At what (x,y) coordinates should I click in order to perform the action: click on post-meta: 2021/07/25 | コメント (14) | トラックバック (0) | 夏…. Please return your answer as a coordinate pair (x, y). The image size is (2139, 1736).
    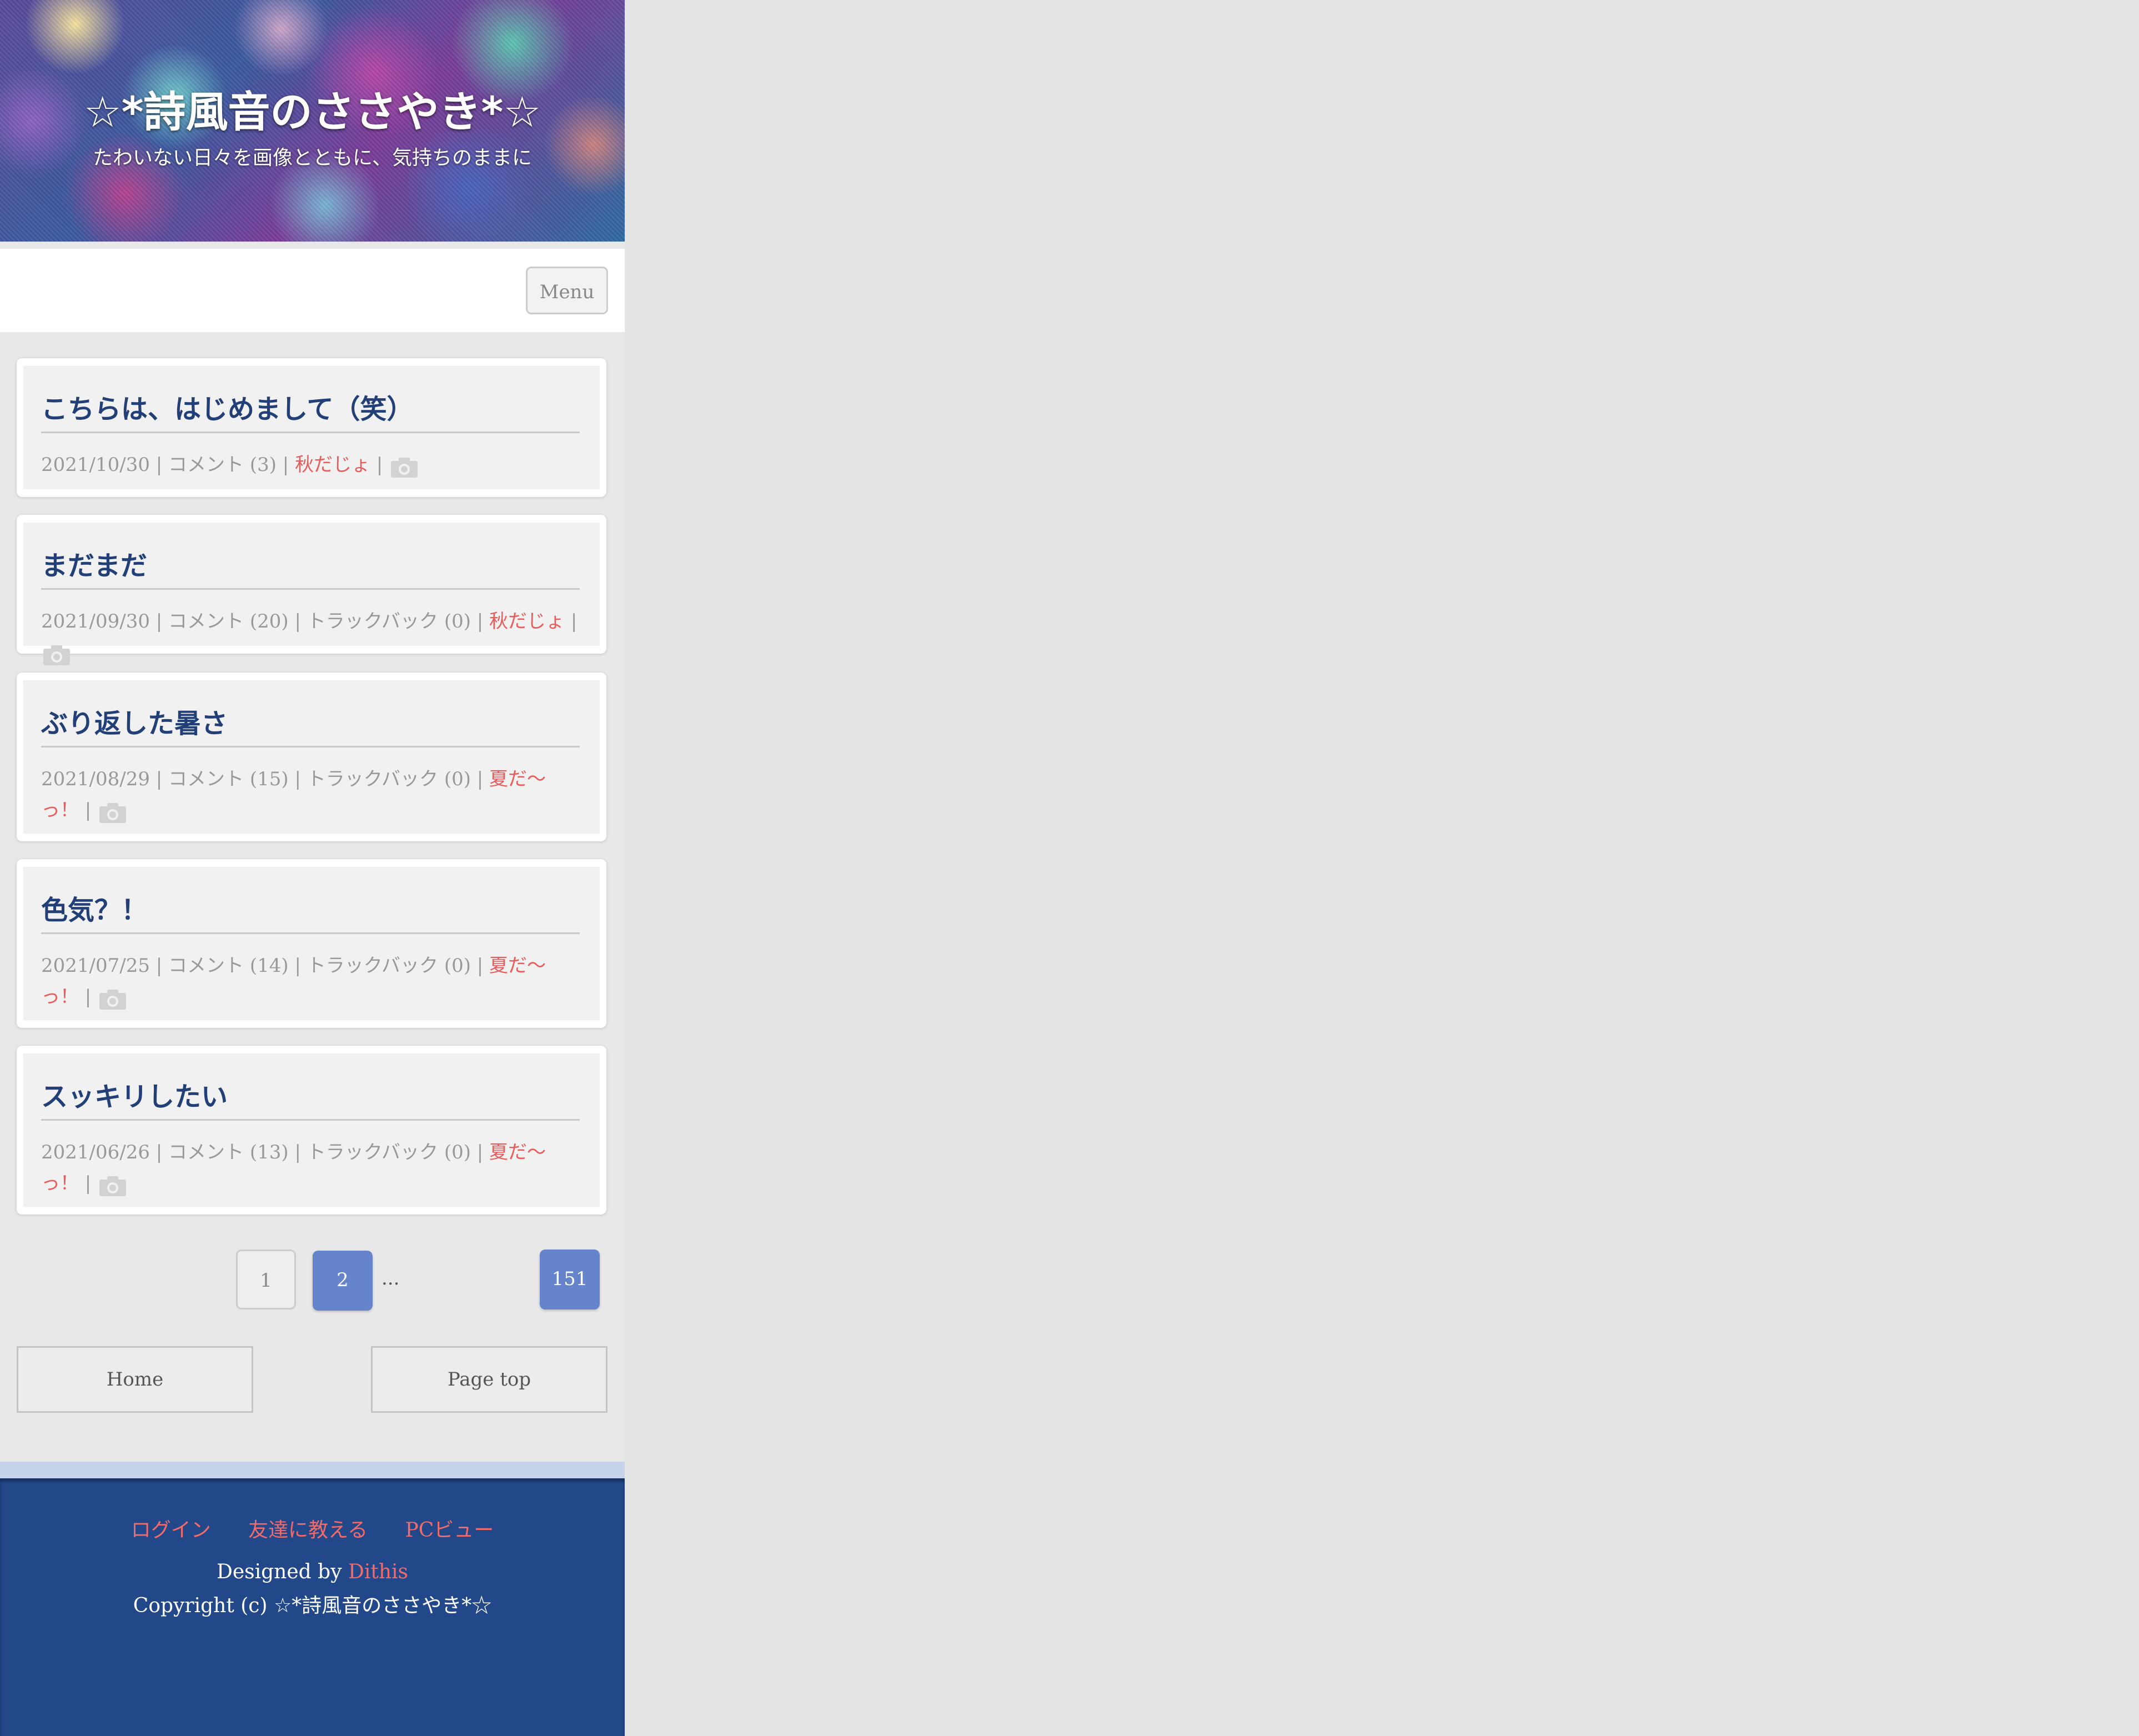
    Looking at the image, I should click on (312, 981).